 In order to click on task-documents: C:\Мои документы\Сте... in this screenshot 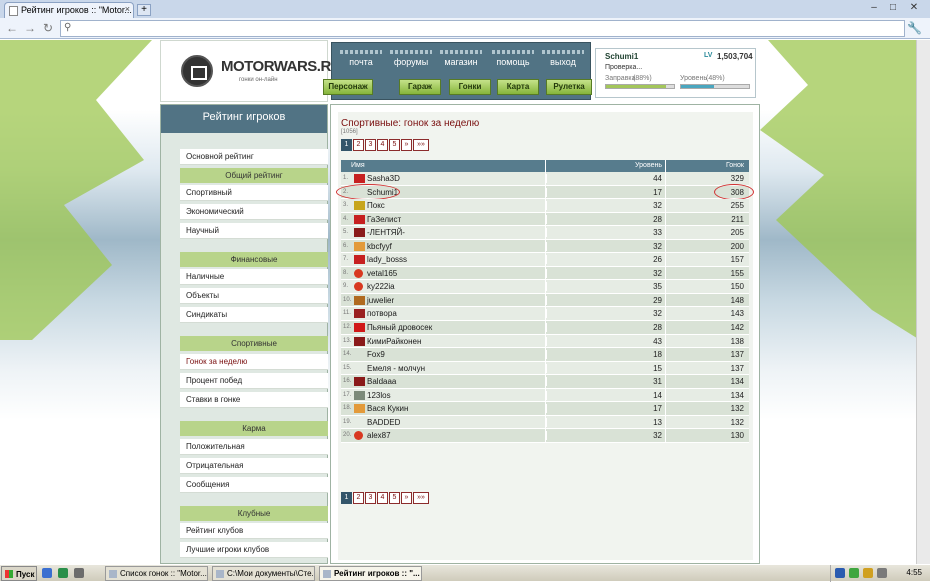, I will do `click(263, 573)`.